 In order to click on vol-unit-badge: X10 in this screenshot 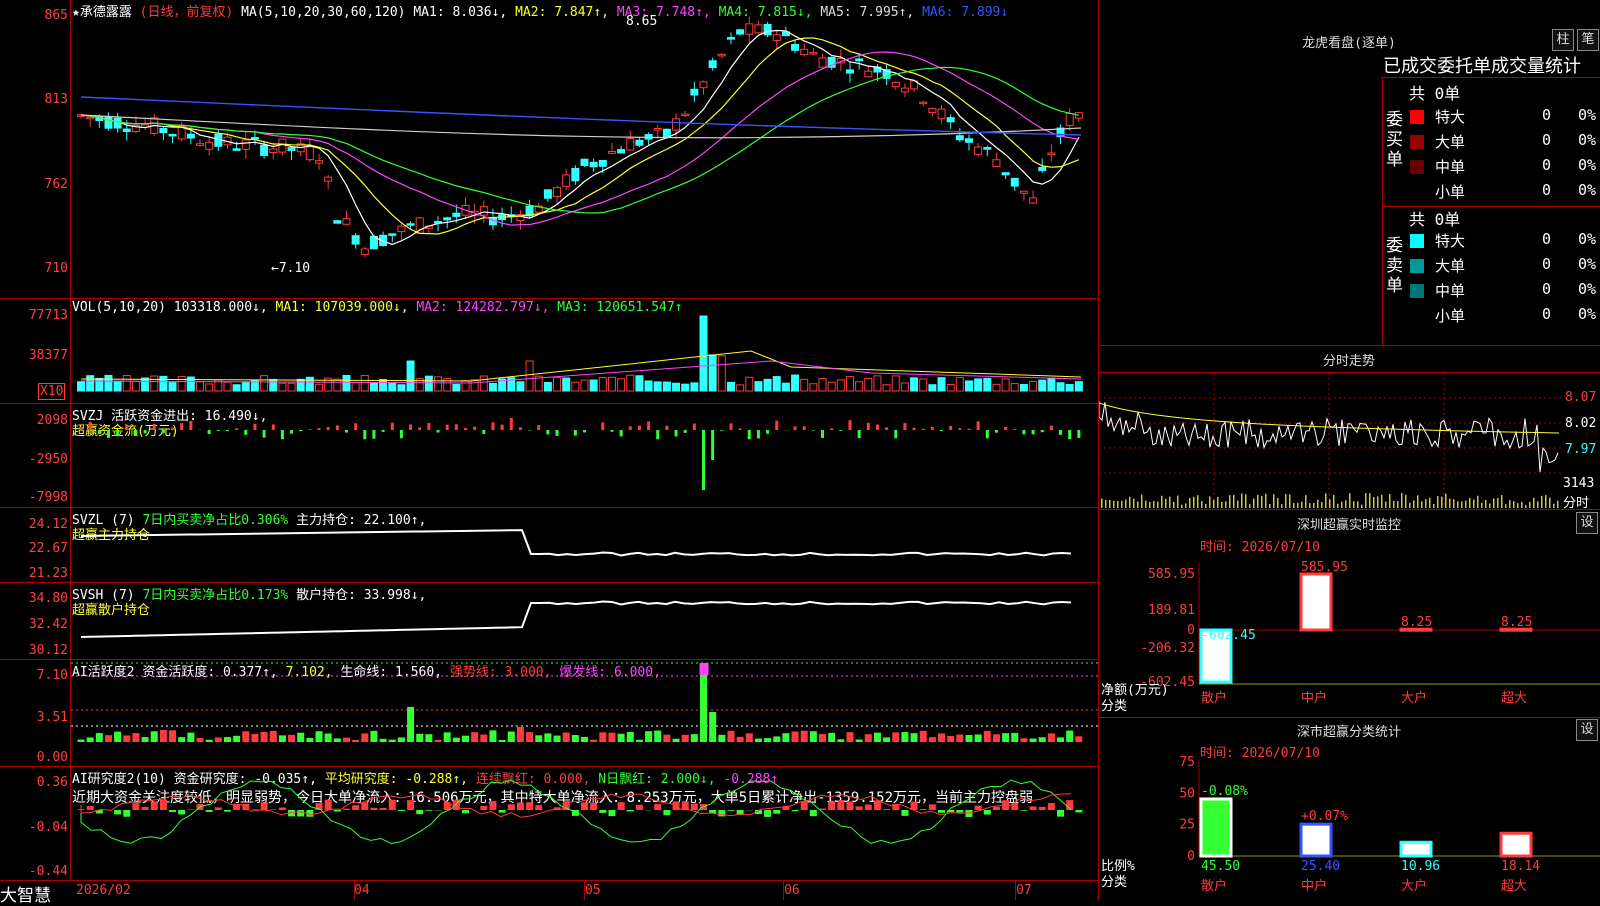, I will do `click(51, 391)`.